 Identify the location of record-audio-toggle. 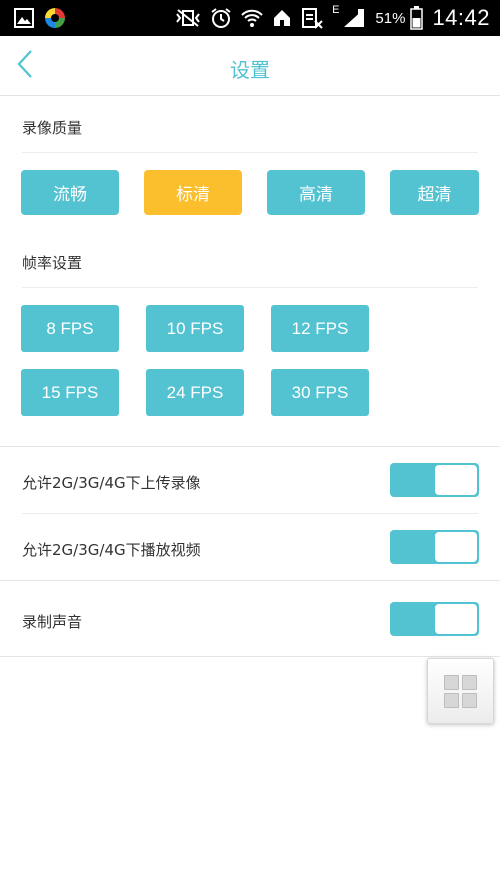
(434, 619).